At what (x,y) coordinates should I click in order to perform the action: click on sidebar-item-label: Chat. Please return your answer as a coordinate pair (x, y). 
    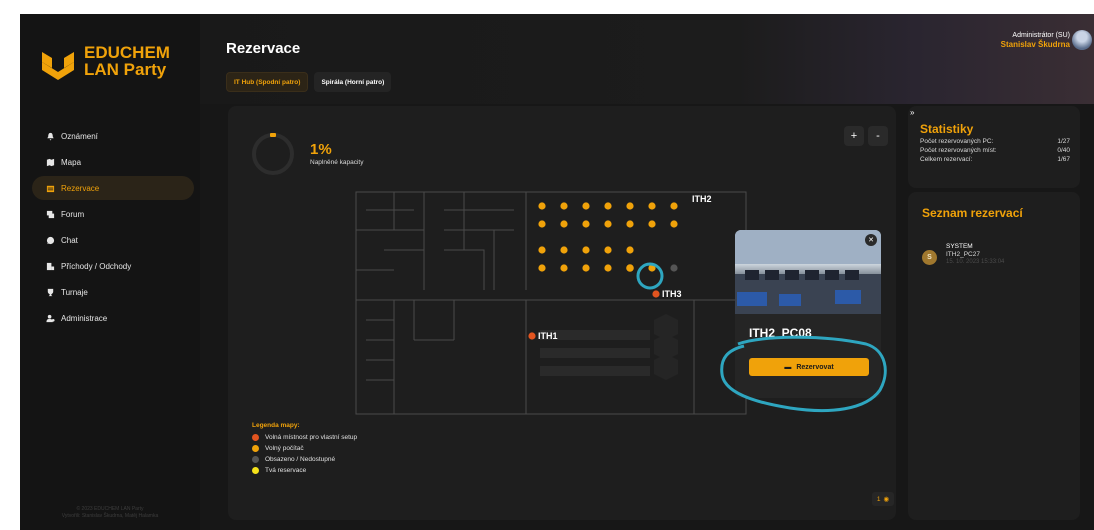
    Looking at the image, I should click on (69, 240).